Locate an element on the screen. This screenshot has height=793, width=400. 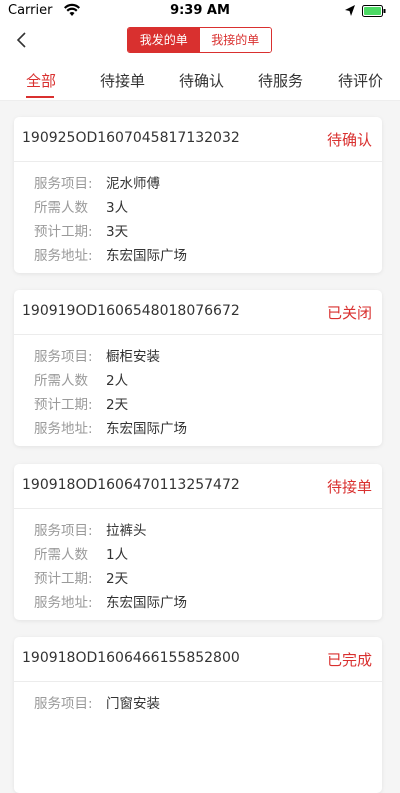
people-value: 1人 is located at coordinates (117, 555).